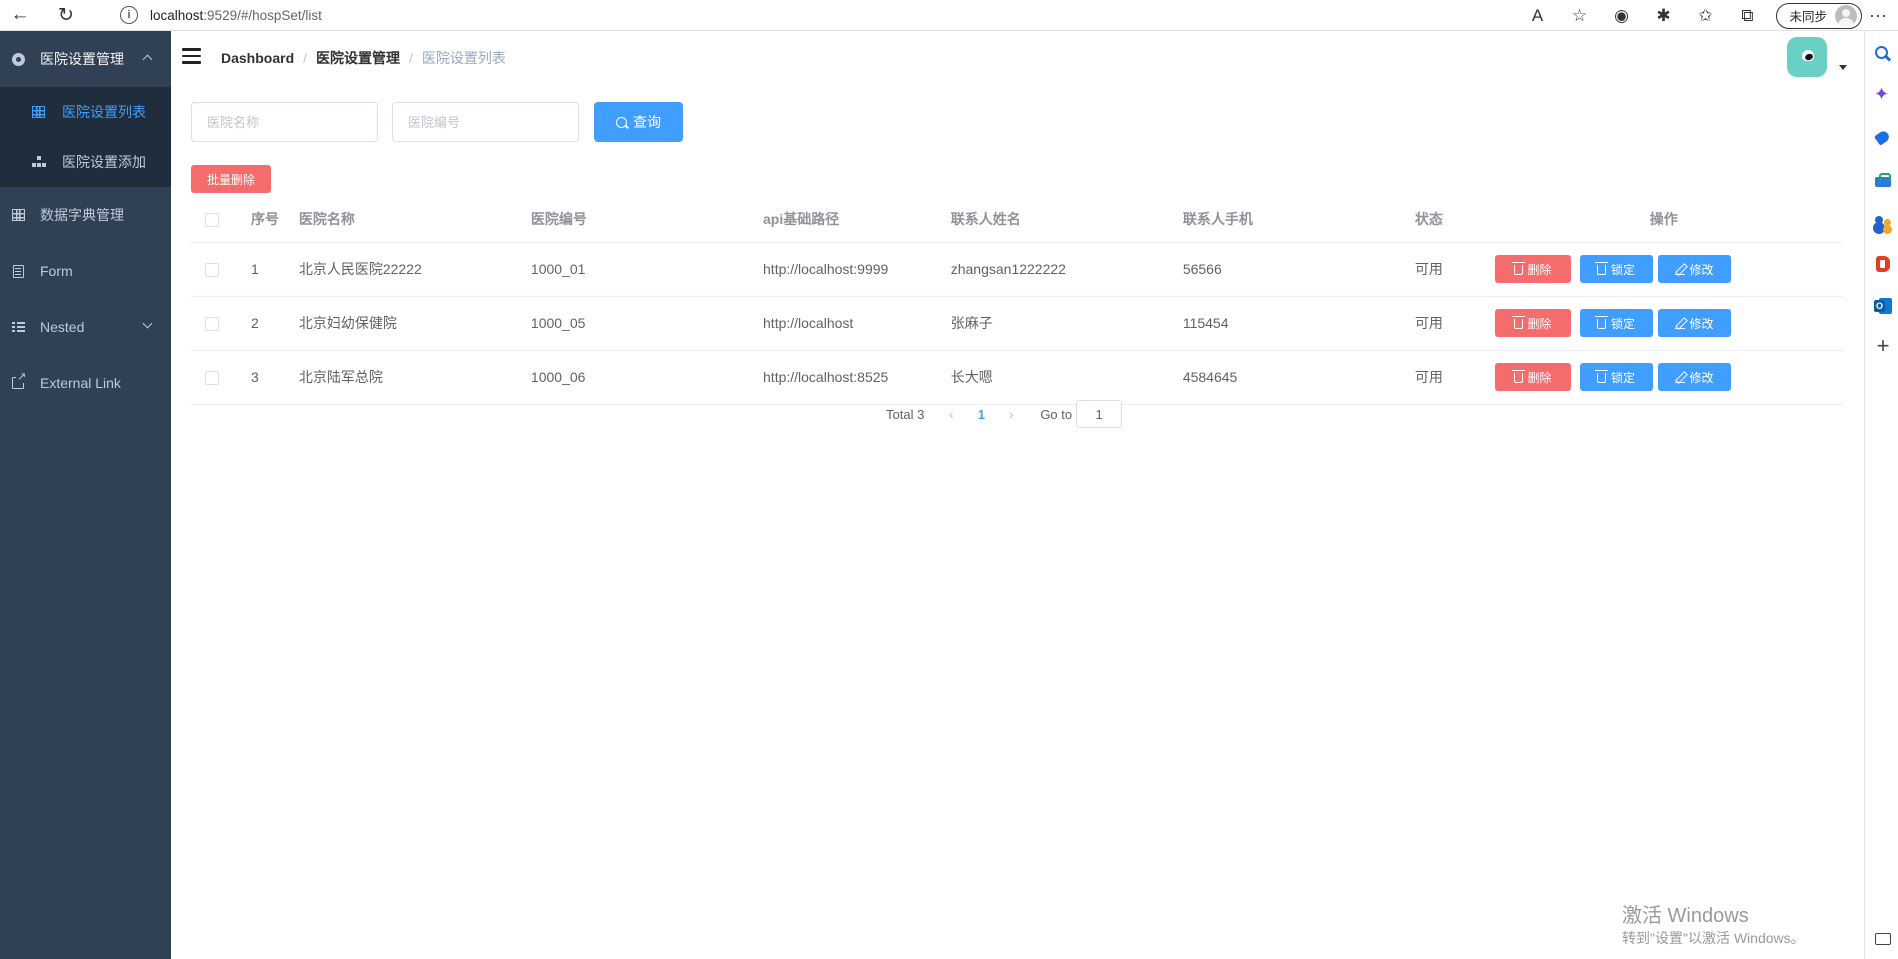 The image size is (1898, 959). I want to click on search-button-label: 查询, so click(647, 122).